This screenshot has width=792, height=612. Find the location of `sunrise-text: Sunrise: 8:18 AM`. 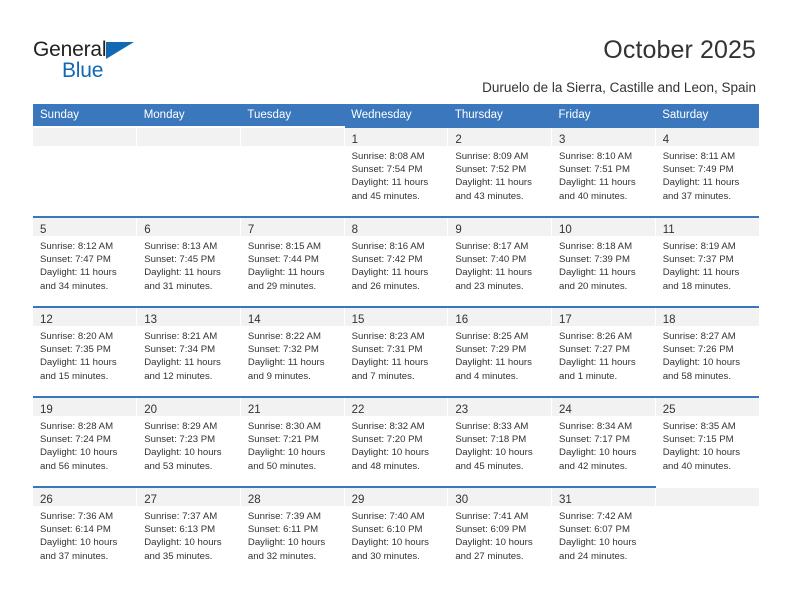

sunrise-text: Sunrise: 8:18 AM is located at coordinates (596, 246).